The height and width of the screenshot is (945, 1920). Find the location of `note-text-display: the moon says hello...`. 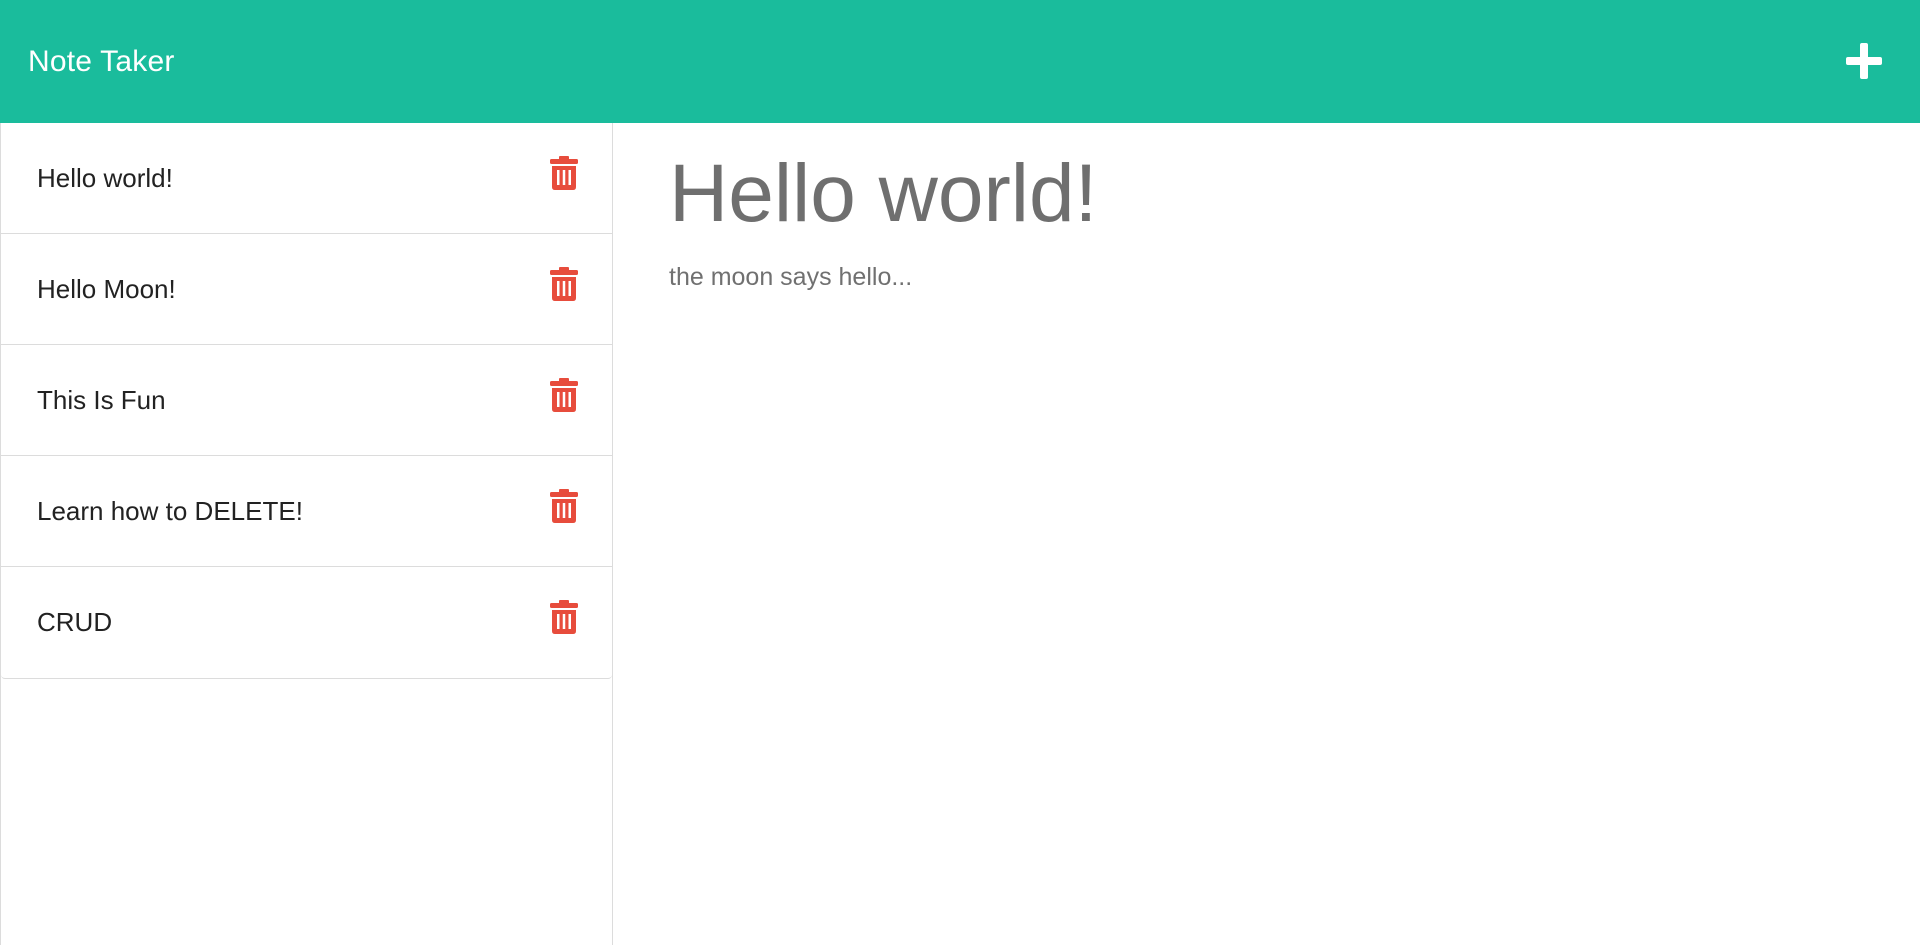

note-text-display: the moon says hello... is located at coordinates (790, 277).